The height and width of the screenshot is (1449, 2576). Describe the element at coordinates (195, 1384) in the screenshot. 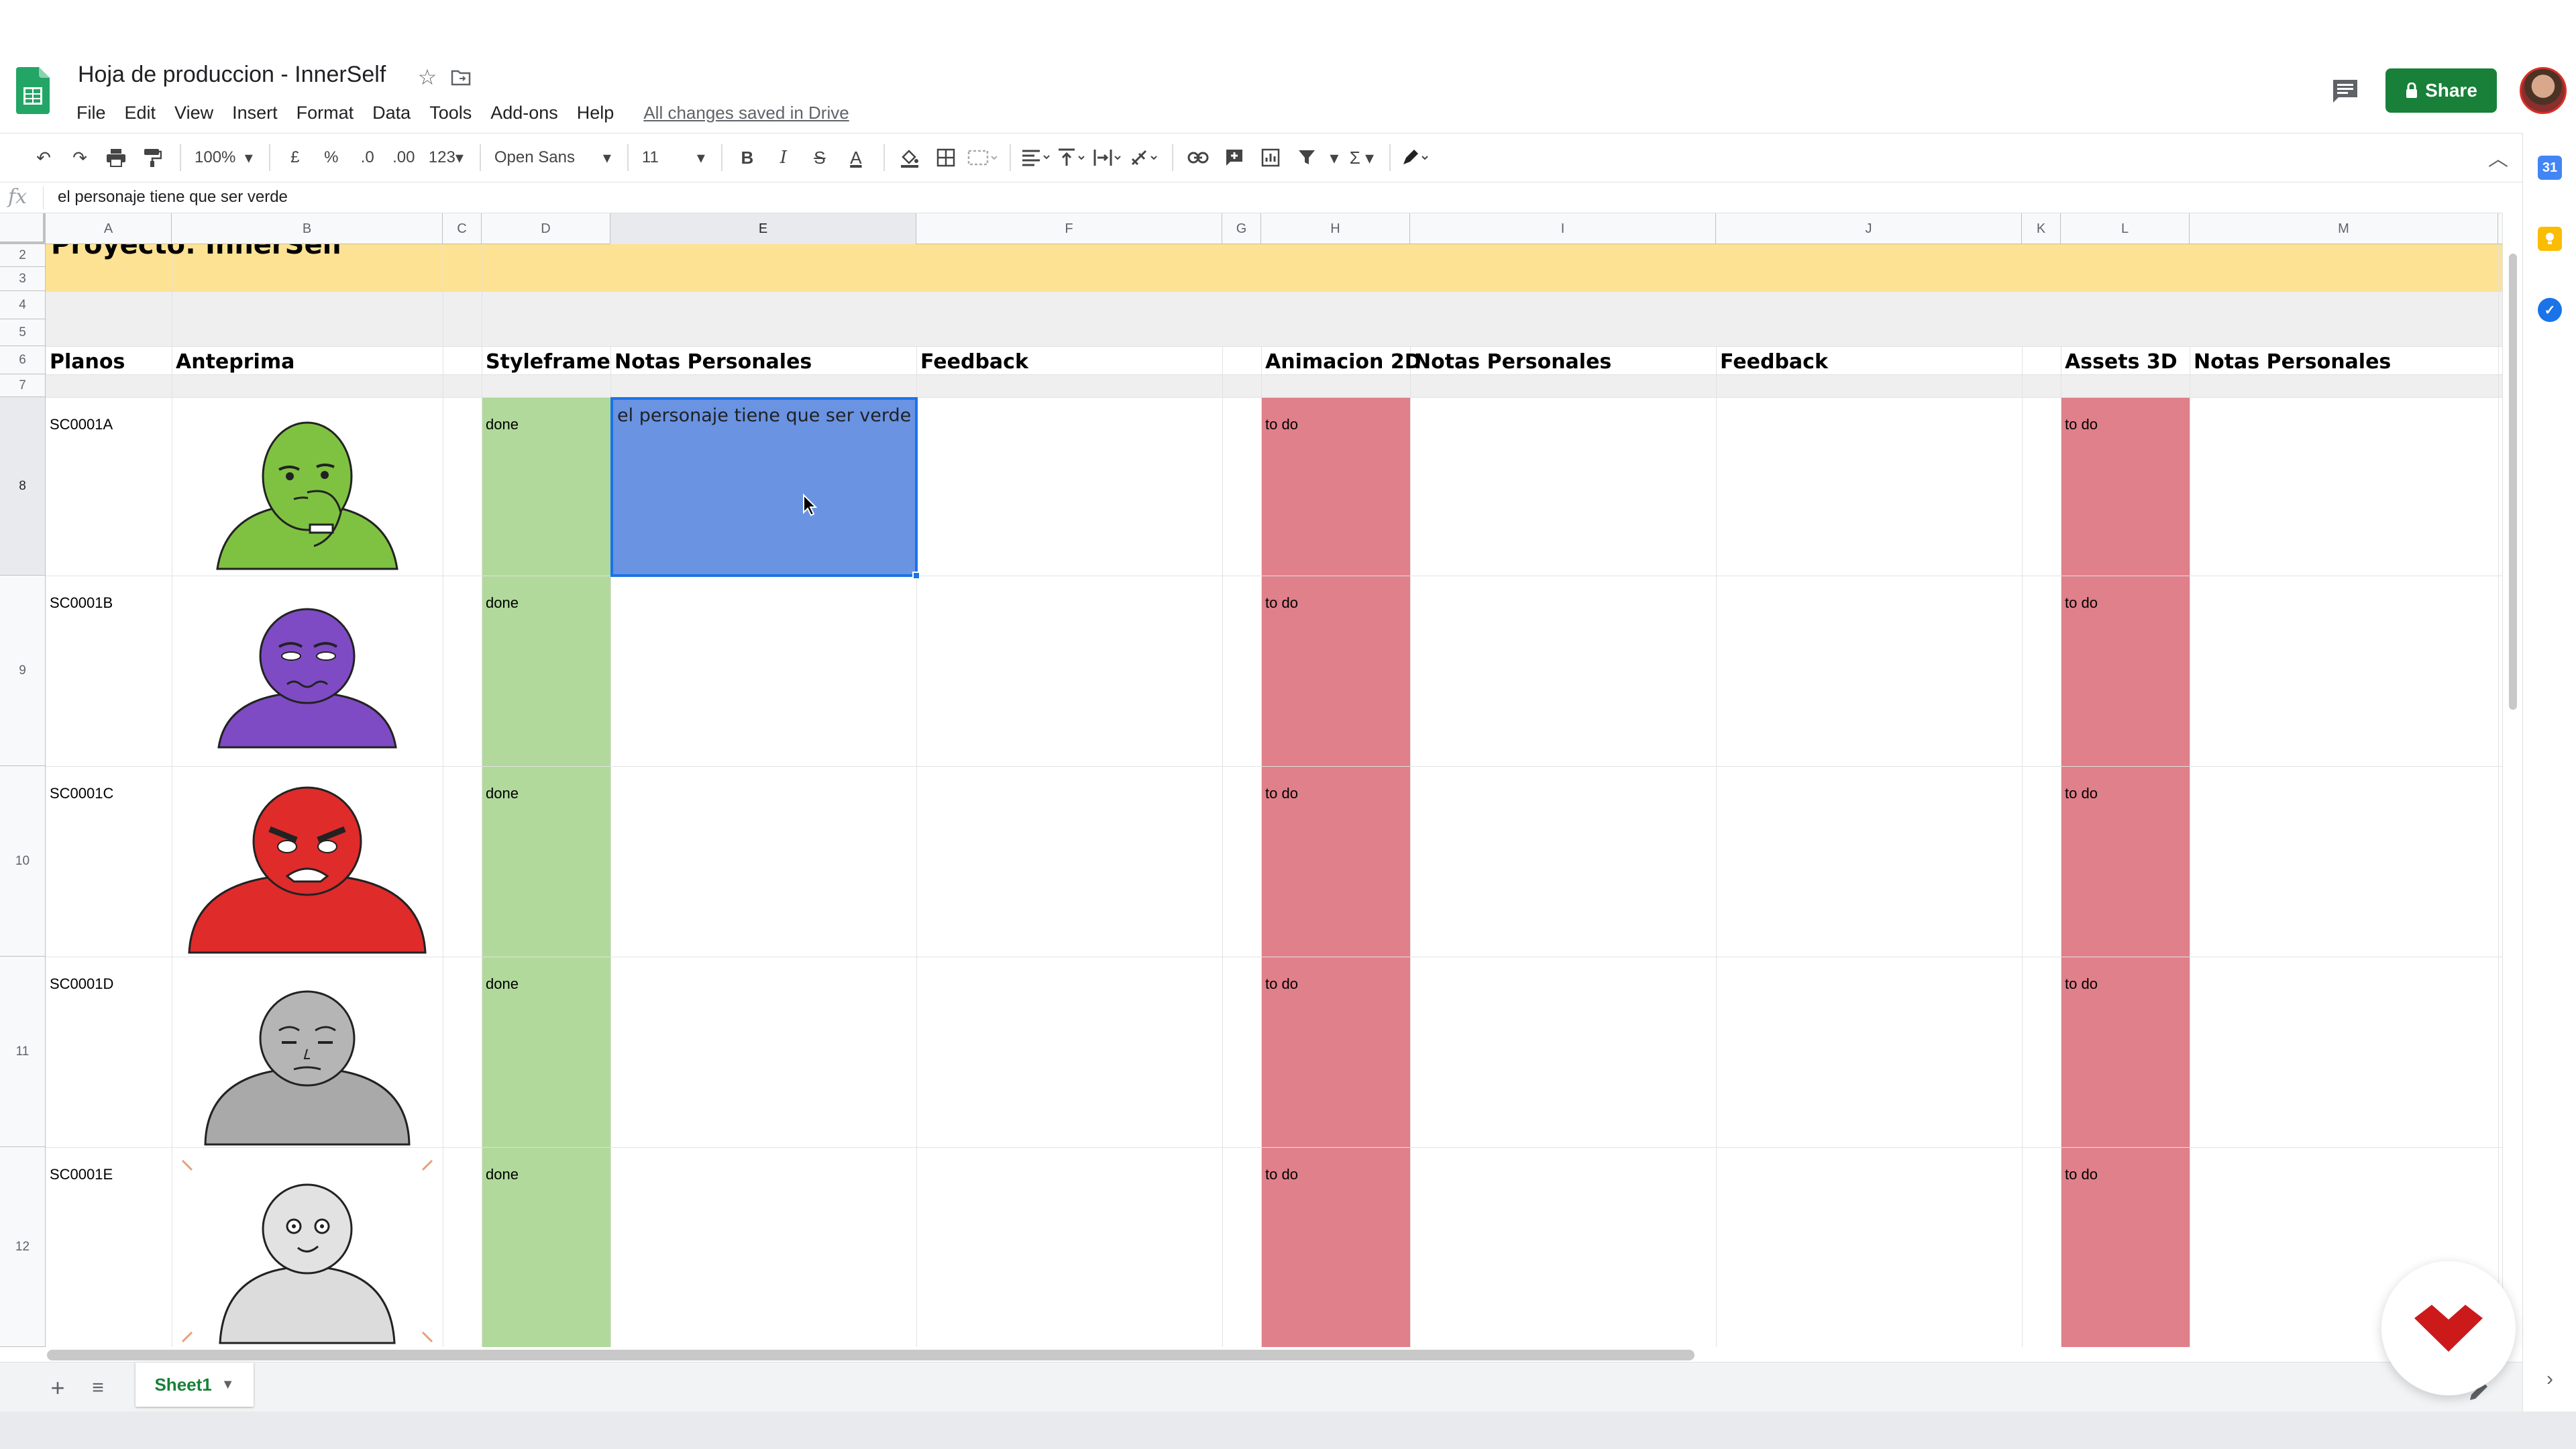

I see `sheet-tab-sheet1: Sheet1 ▼` at that location.